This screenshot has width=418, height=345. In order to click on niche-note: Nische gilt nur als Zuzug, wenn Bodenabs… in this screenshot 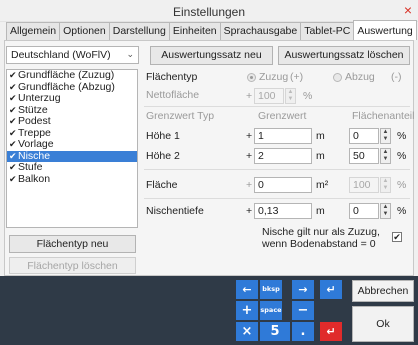, I will do `click(321, 238)`.